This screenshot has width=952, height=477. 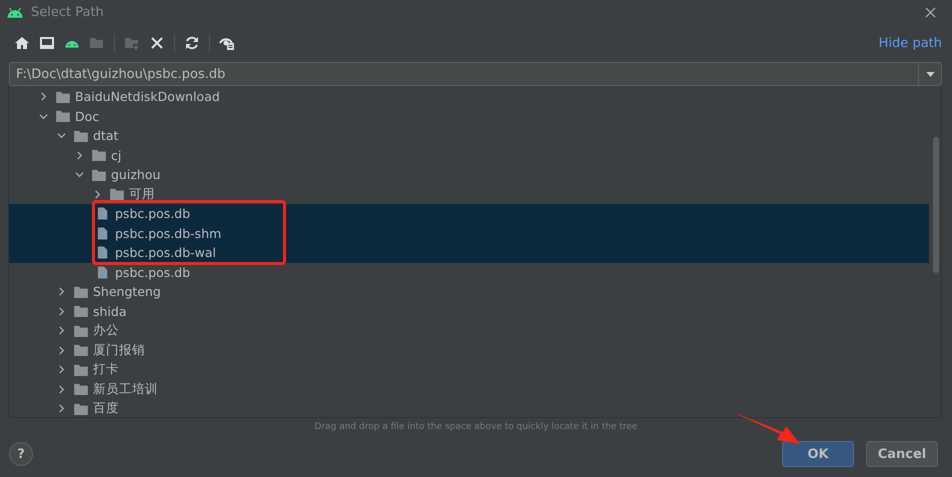 I want to click on tree-row: Doc, so click(x=469, y=116).